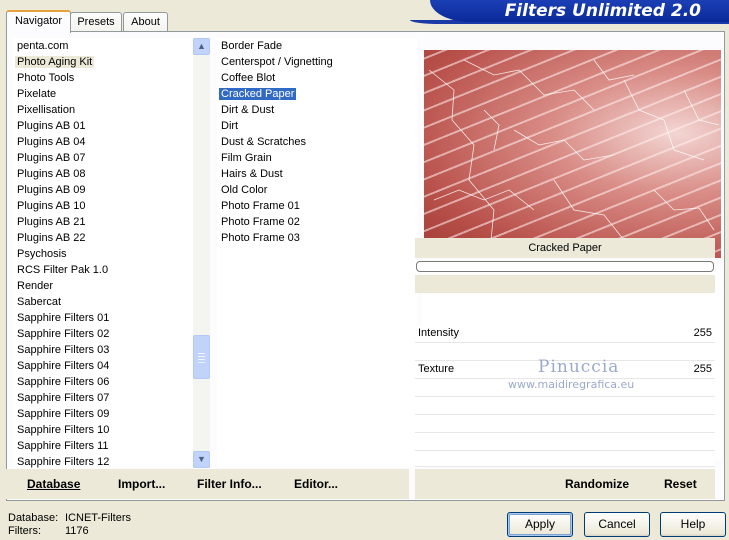 The height and width of the screenshot is (540, 729). What do you see at coordinates (693, 524) in the screenshot?
I see `help-button: Help` at bounding box center [693, 524].